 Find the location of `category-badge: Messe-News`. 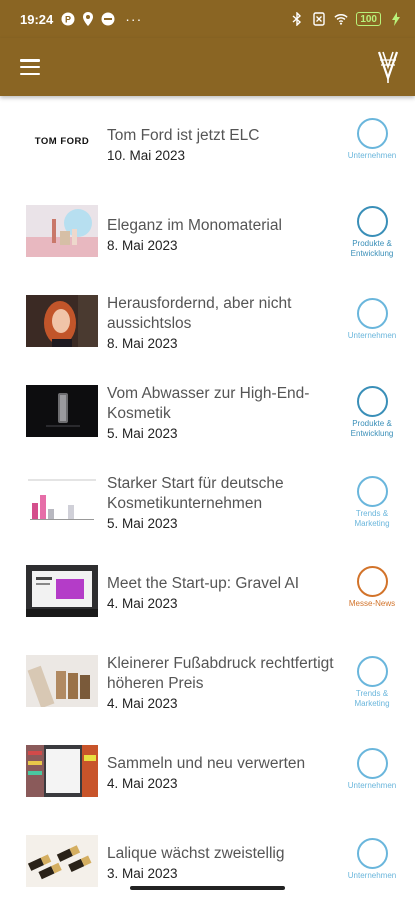

category-badge: Messe-News is located at coordinates (372, 587).